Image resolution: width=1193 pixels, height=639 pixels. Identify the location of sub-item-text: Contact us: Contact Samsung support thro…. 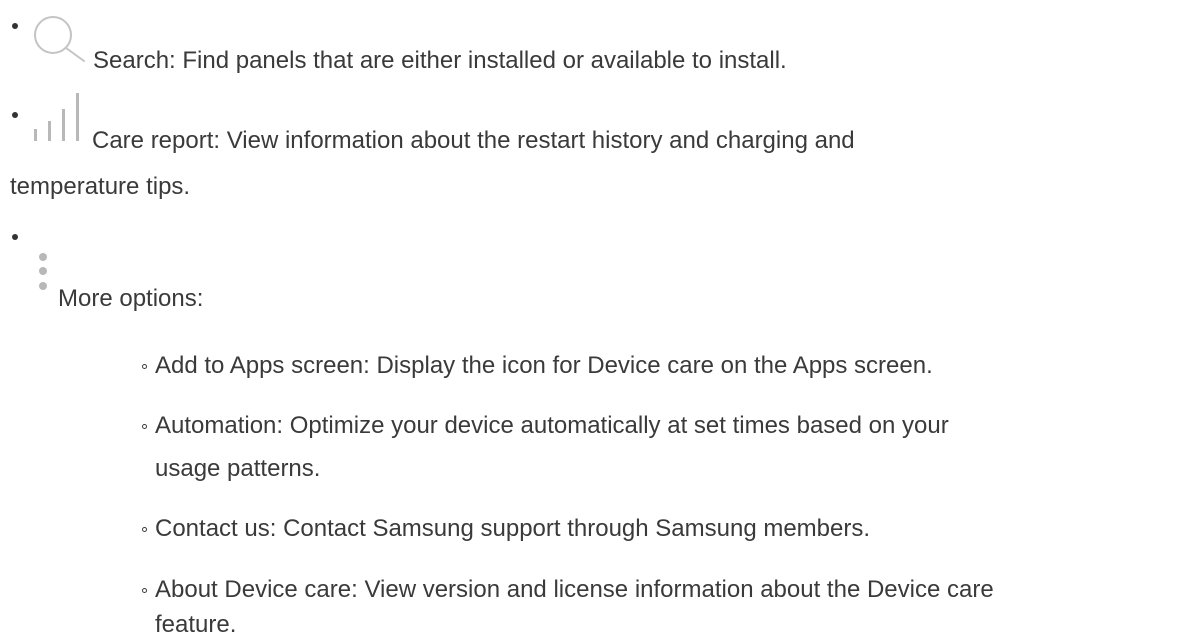
(513, 528).